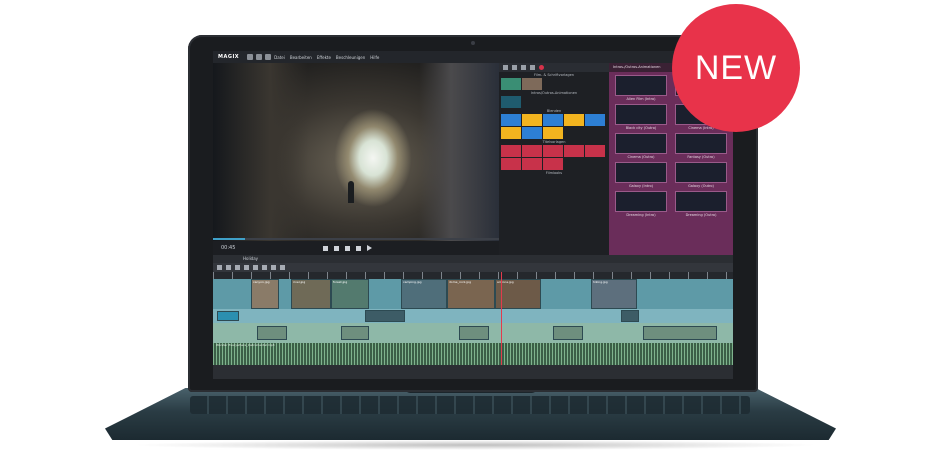 The image size is (941, 465). Describe the element at coordinates (347, 248) in the screenshot. I see `rewind-icon` at that location.